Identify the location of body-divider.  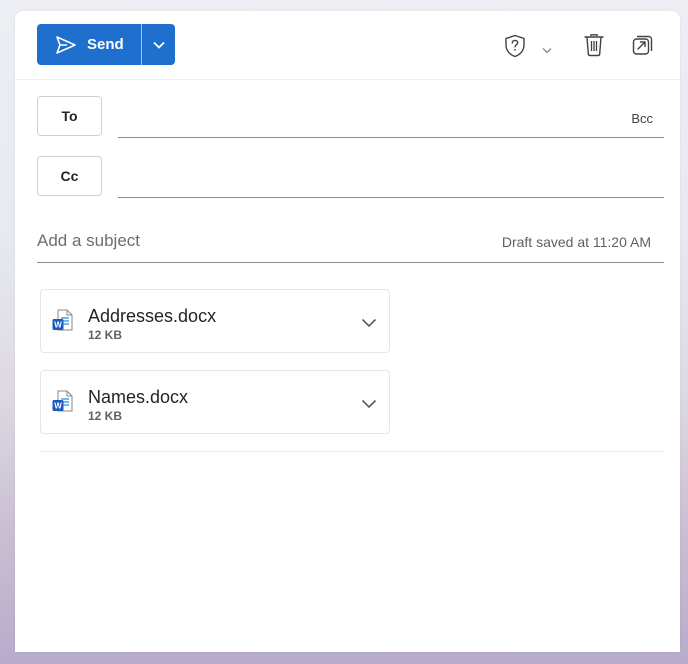
(352, 451).